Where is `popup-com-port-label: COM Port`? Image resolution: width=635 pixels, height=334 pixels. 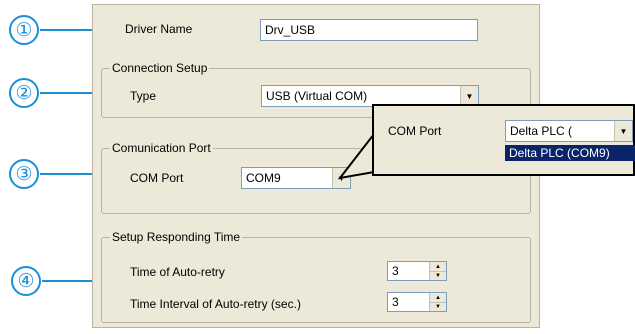
popup-com-port-label: COM Port is located at coordinates (415, 131).